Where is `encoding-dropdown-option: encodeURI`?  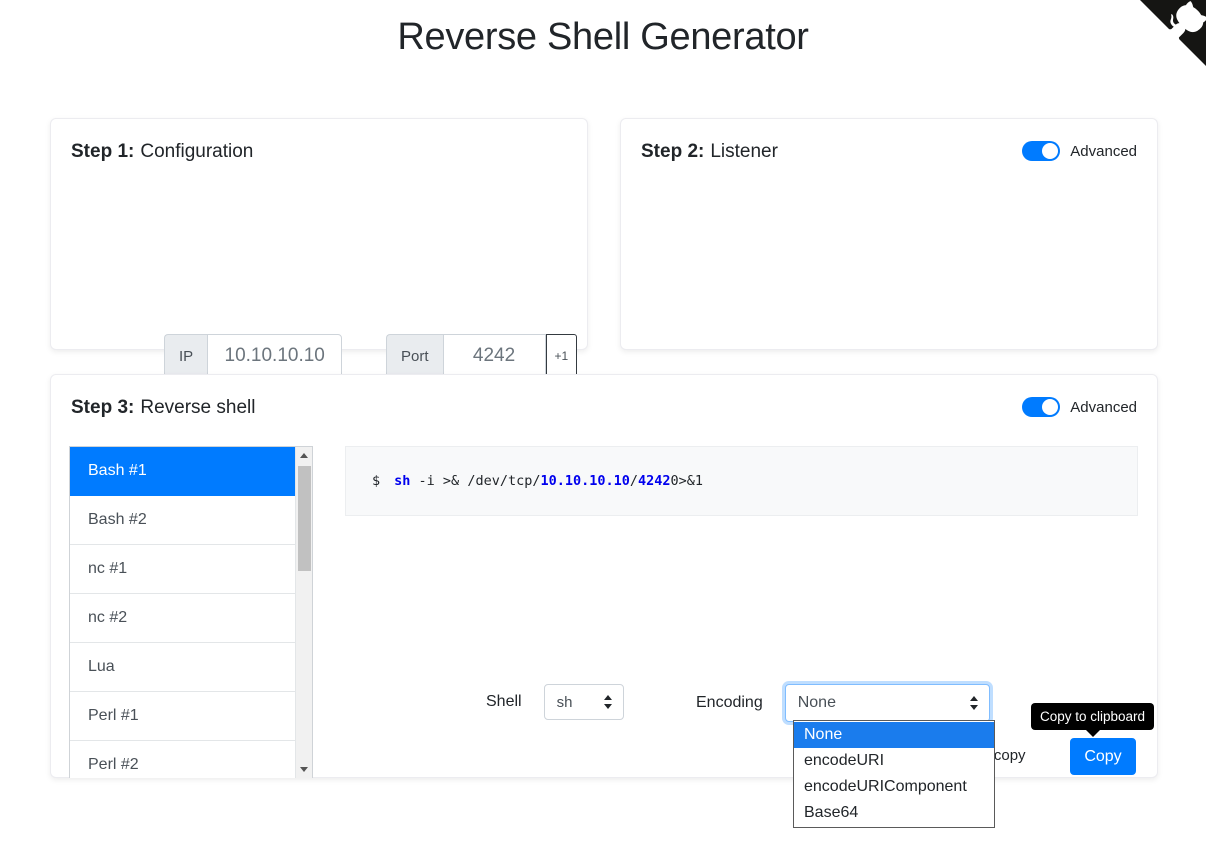 encoding-dropdown-option: encodeURI is located at coordinates (894, 761).